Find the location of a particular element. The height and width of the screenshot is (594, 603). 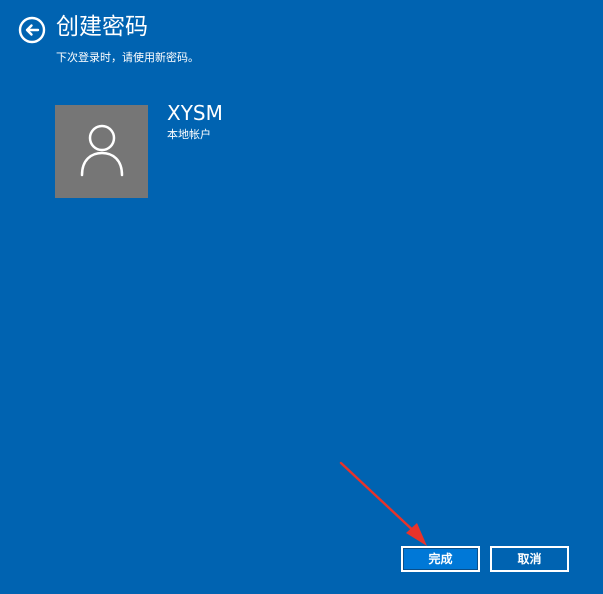

back-arrow-icon is located at coordinates (32, 30).